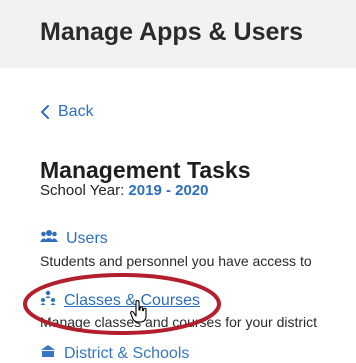  What do you see at coordinates (48, 353) in the screenshot?
I see `school-icon` at bounding box center [48, 353].